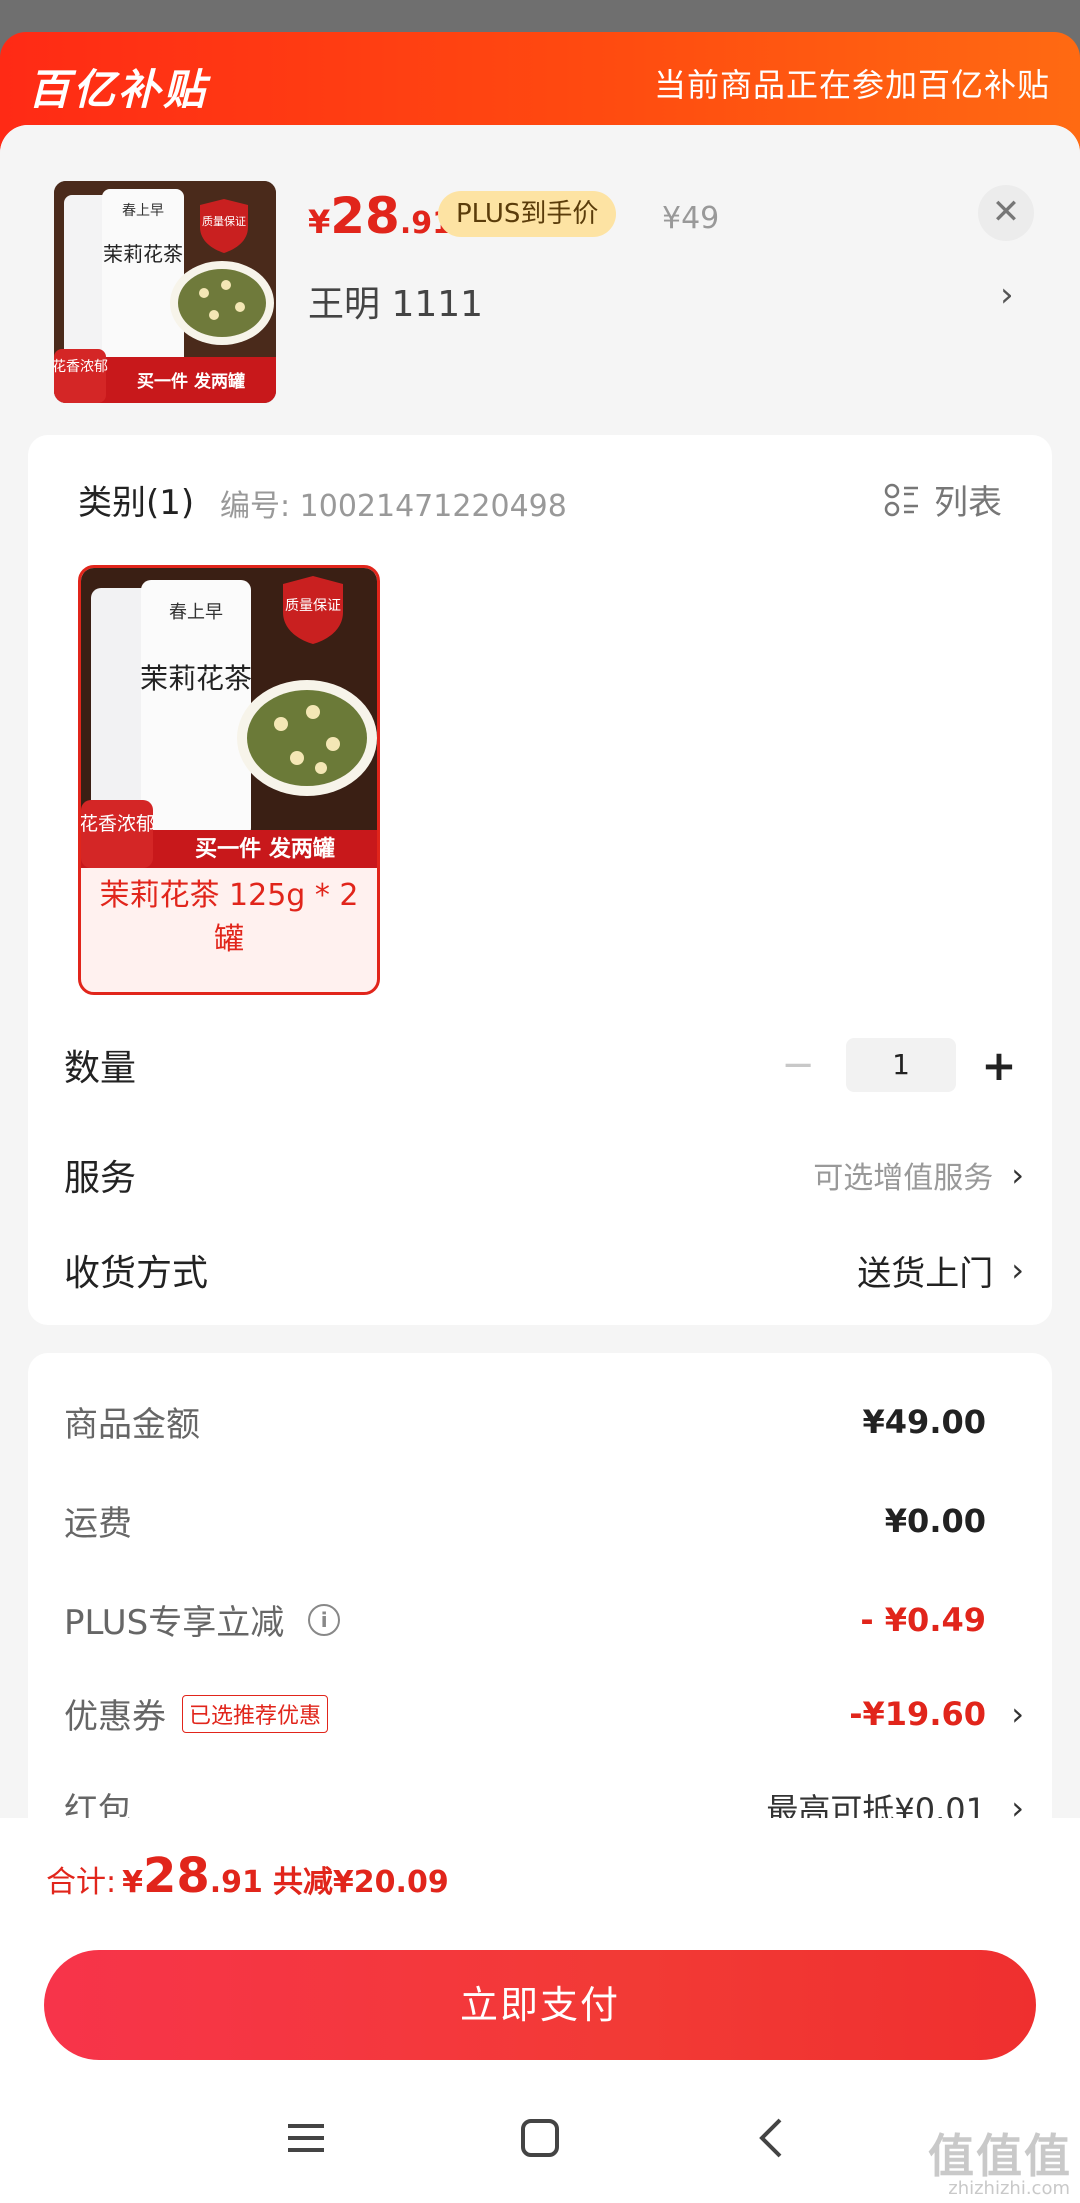 This screenshot has width=1080, height=2203. What do you see at coordinates (903, 1178) in the screenshot?
I see `service-value: 可选增值服务` at bounding box center [903, 1178].